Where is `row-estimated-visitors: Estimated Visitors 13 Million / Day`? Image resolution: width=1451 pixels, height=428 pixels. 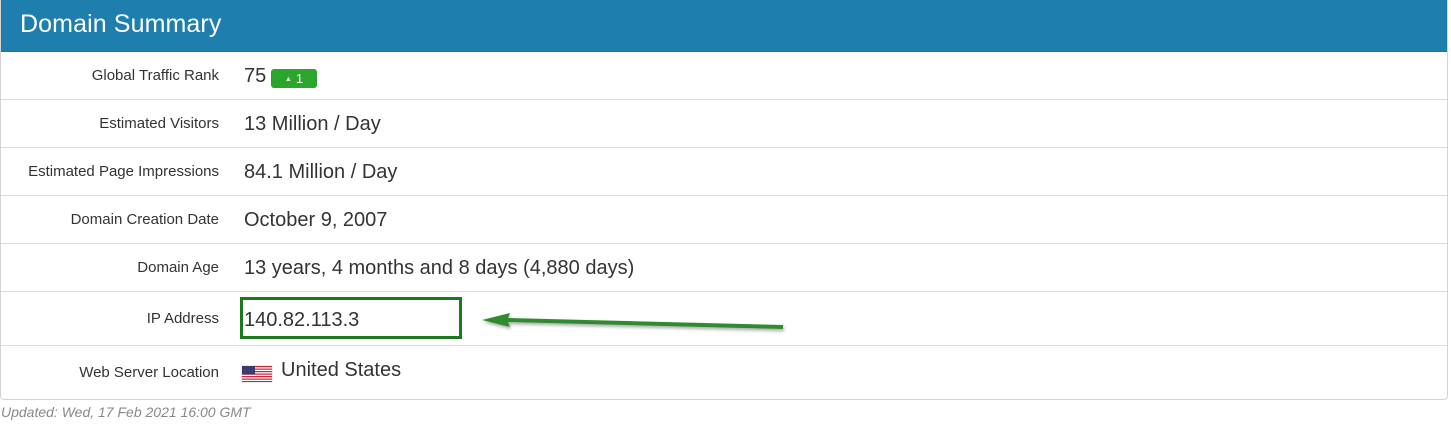
row-estimated-visitors: Estimated Visitors 13 Million / Day is located at coordinates (724, 124).